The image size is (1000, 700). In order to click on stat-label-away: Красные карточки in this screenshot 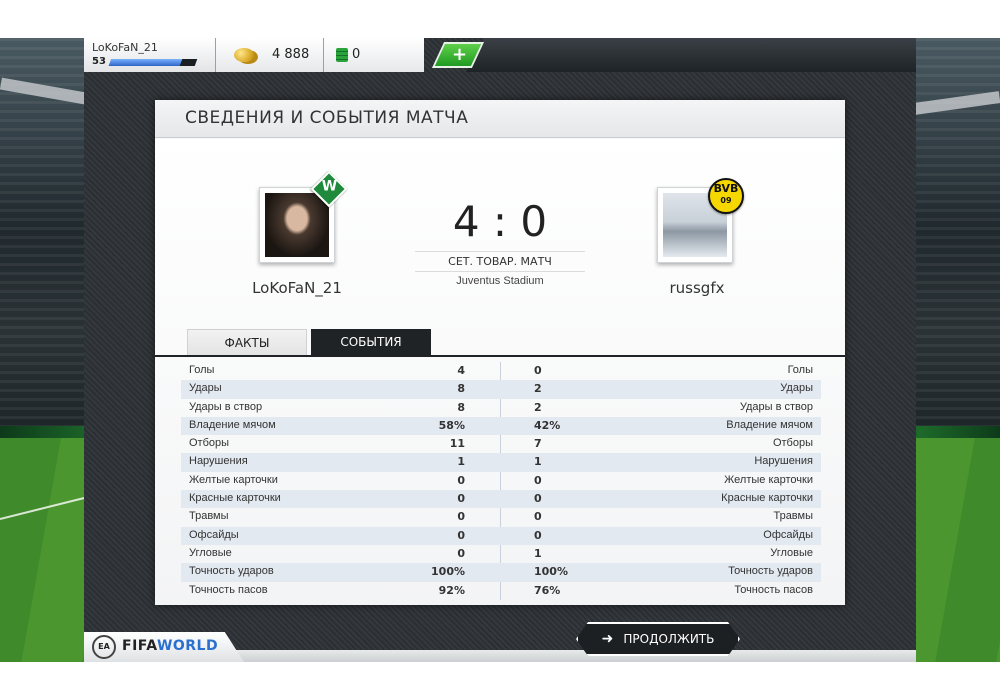, I will do `click(767, 498)`.